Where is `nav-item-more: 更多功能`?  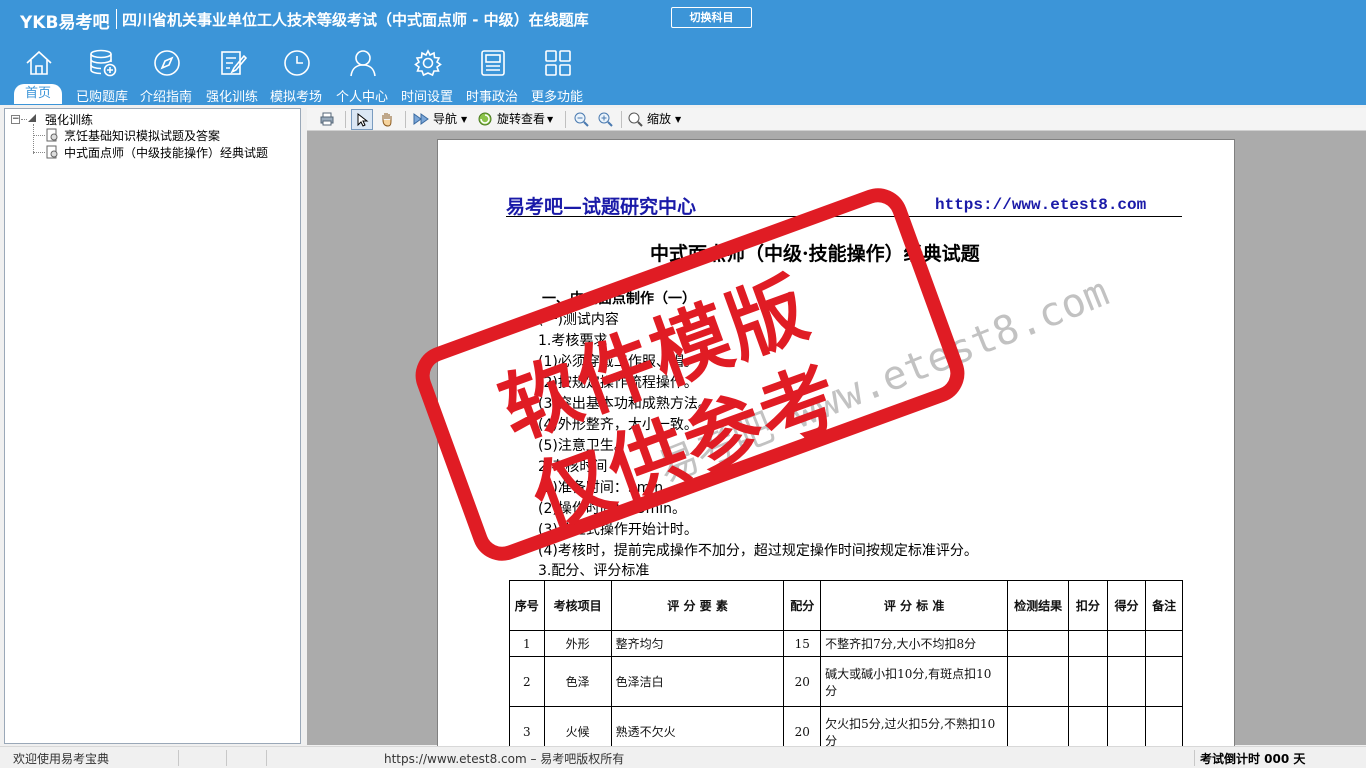
nav-item-more: 更多功能 is located at coordinates (557, 75).